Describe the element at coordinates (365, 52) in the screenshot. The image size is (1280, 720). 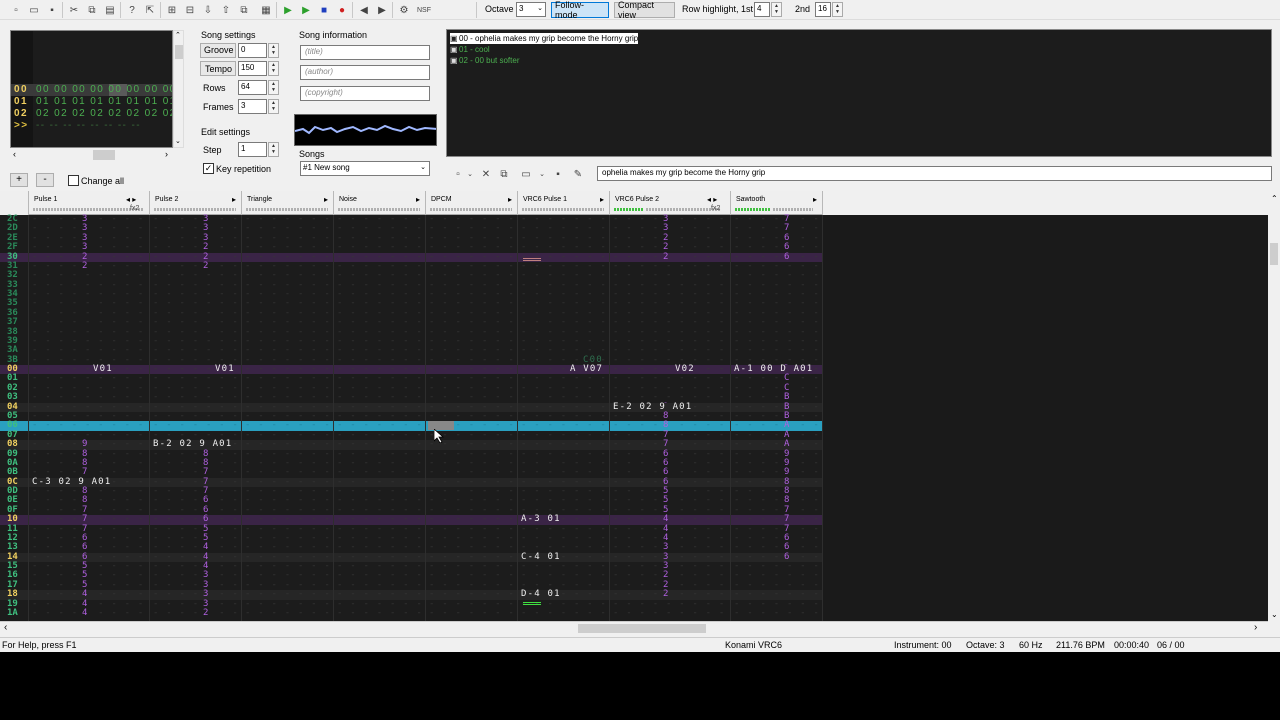
I see `song-title-input: (title)` at that location.